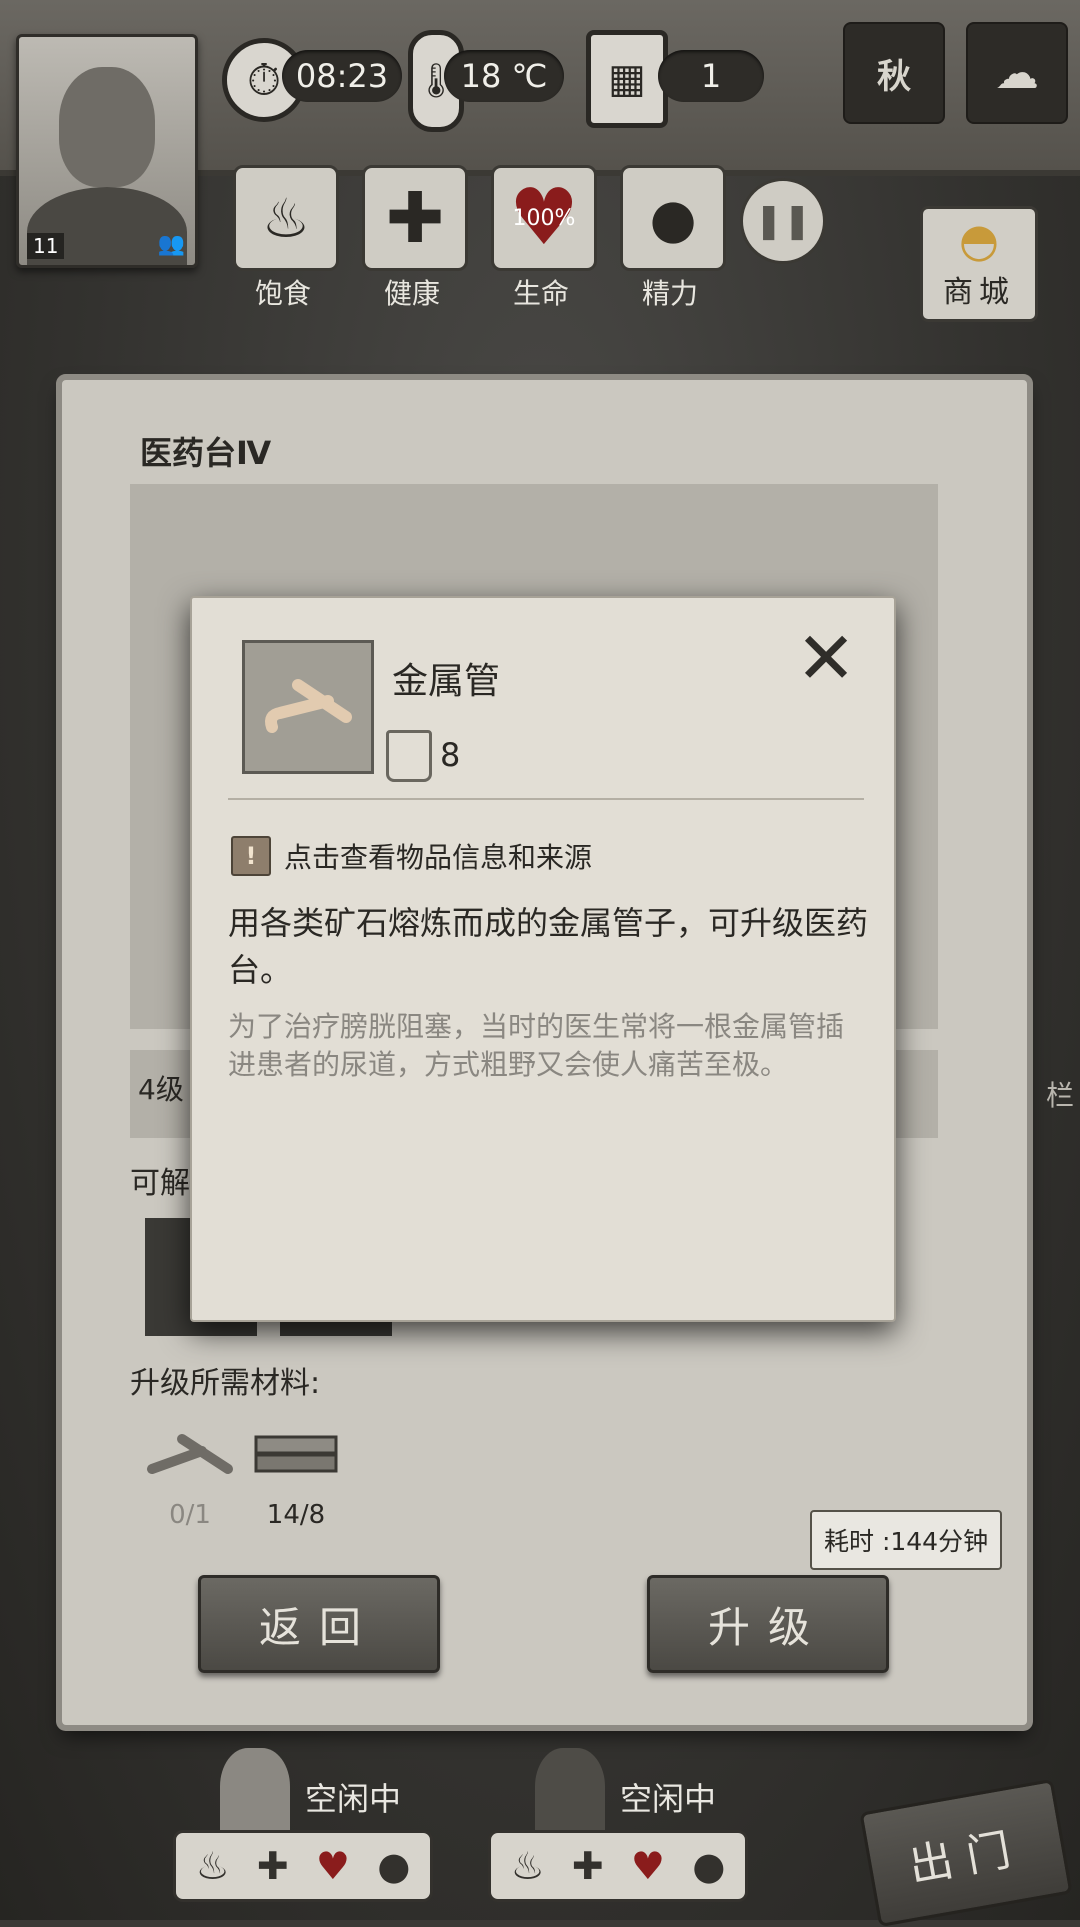 The image size is (1080, 1927). I want to click on close-icon: ✕, so click(826, 658).